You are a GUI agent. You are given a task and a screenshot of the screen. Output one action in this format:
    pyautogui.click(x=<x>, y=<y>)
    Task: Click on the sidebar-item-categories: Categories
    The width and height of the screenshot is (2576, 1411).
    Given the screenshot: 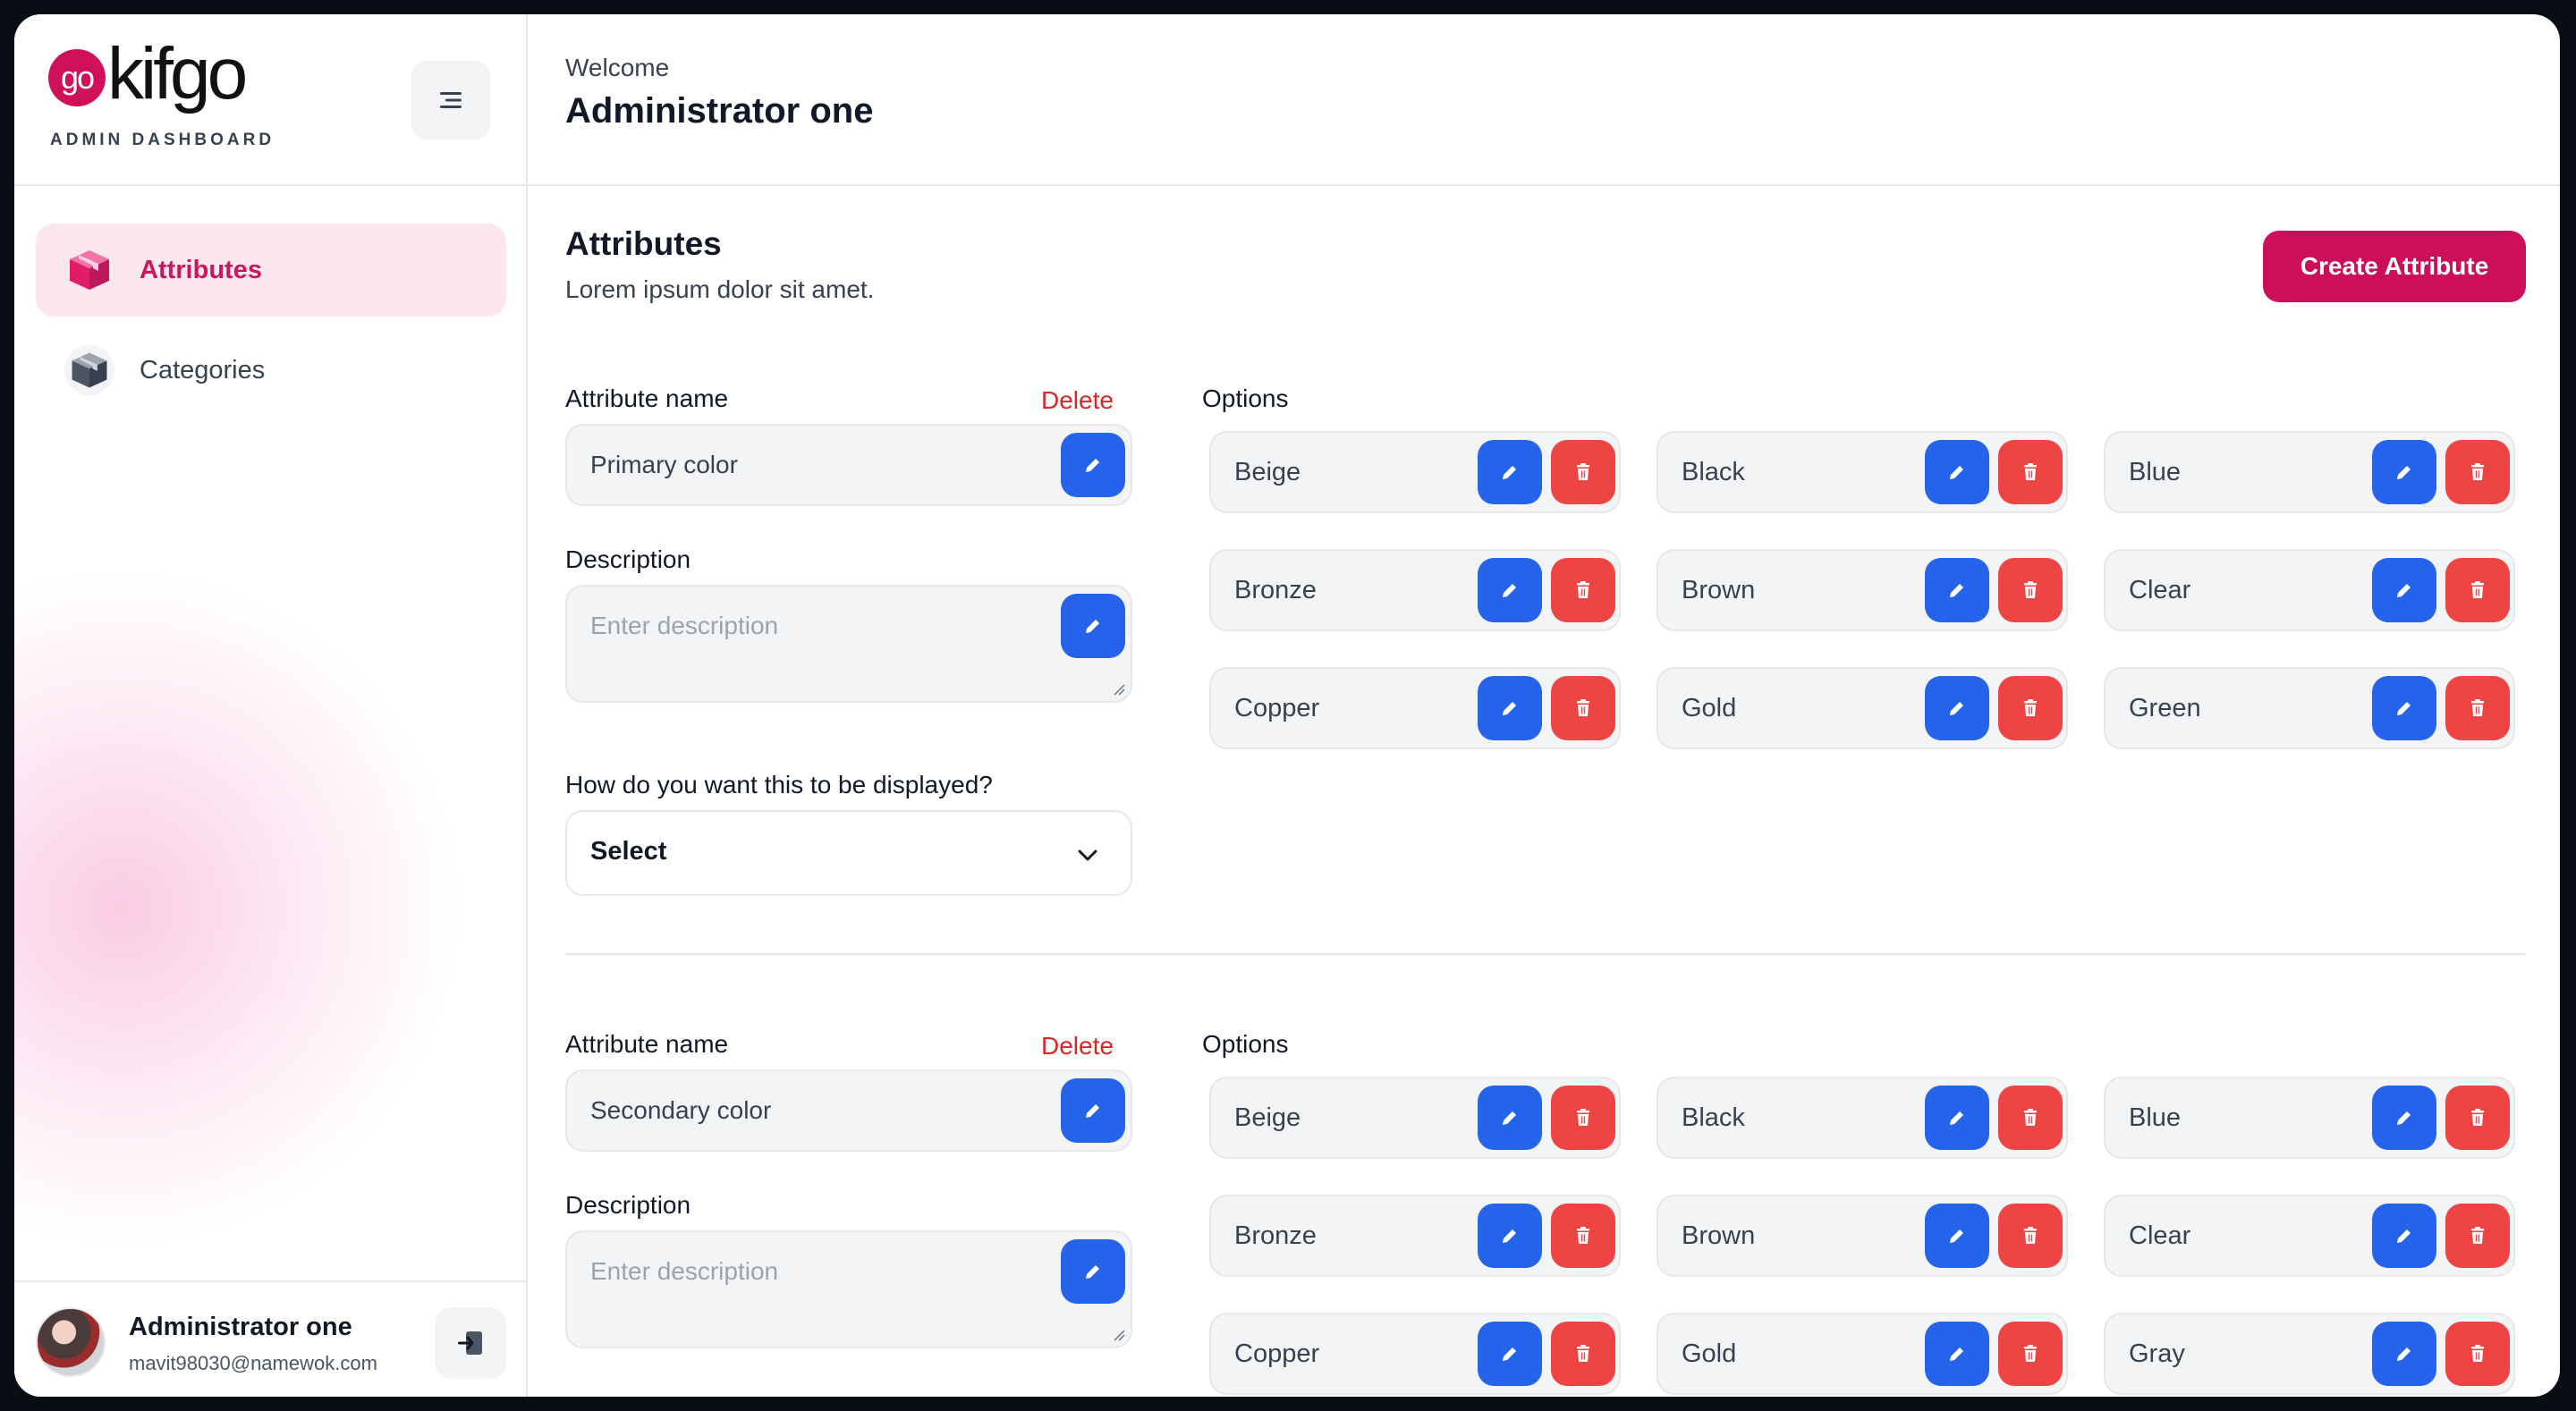 What is the action you would take?
    pyautogui.click(x=271, y=370)
    